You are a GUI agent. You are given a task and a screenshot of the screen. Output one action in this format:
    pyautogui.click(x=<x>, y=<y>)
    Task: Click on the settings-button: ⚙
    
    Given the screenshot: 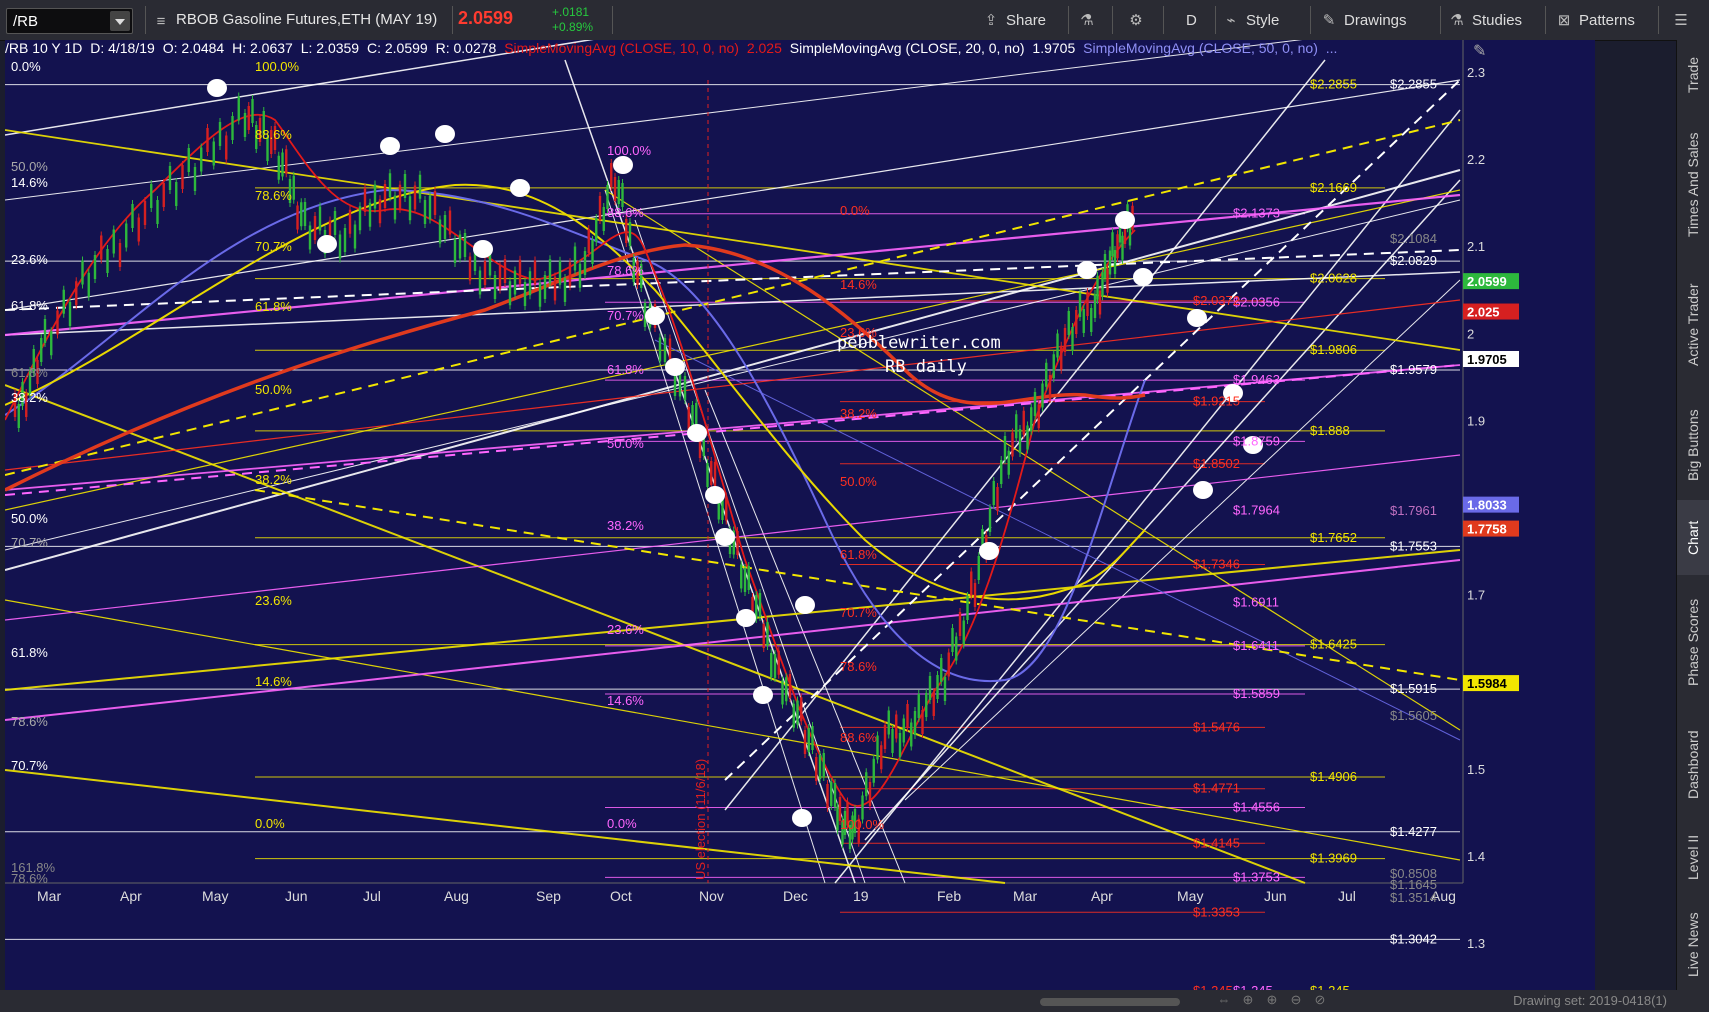 What is the action you would take?
    pyautogui.click(x=1136, y=20)
    